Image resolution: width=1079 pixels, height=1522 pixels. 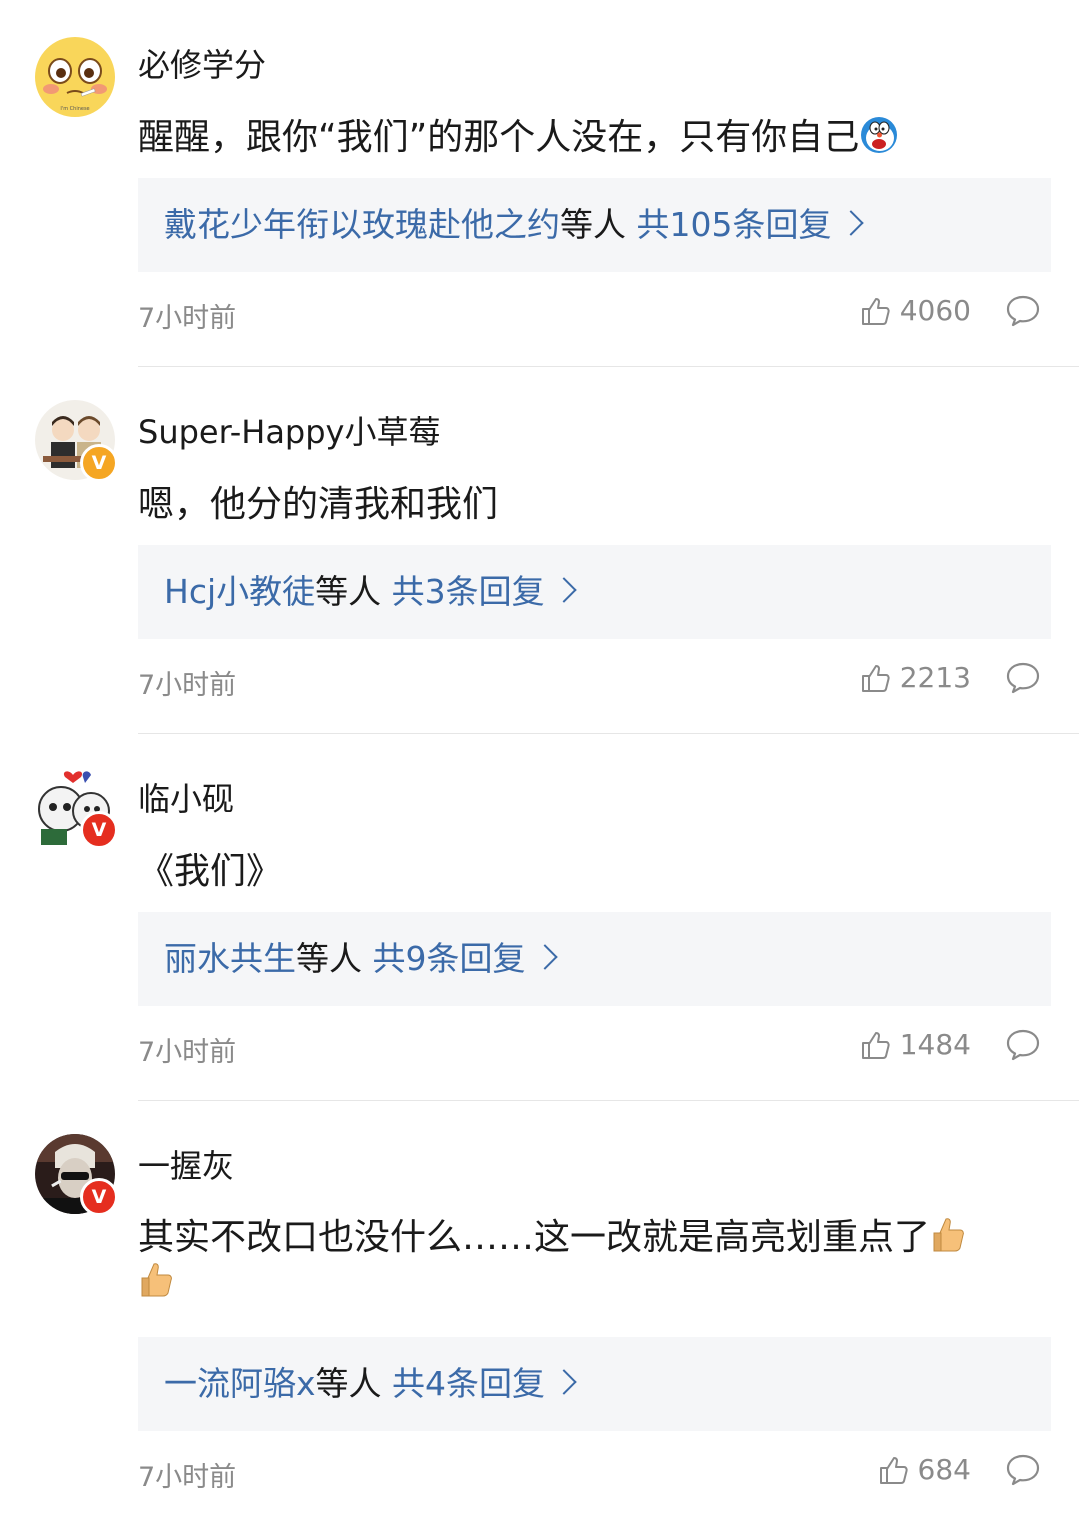 I want to click on like-count: 684, so click(x=944, y=1469).